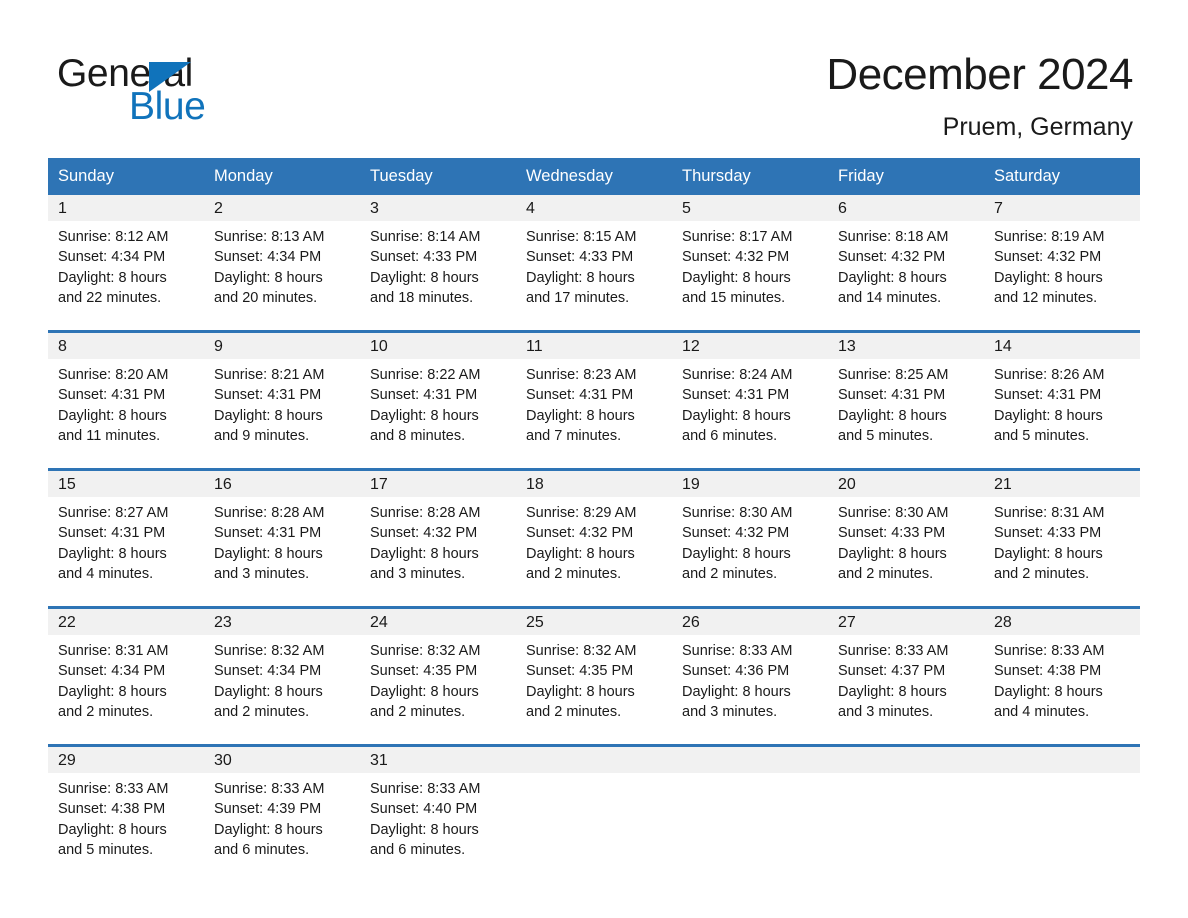 The image size is (1188, 918). I want to click on weekday-header-friday: Friday, so click(906, 176).